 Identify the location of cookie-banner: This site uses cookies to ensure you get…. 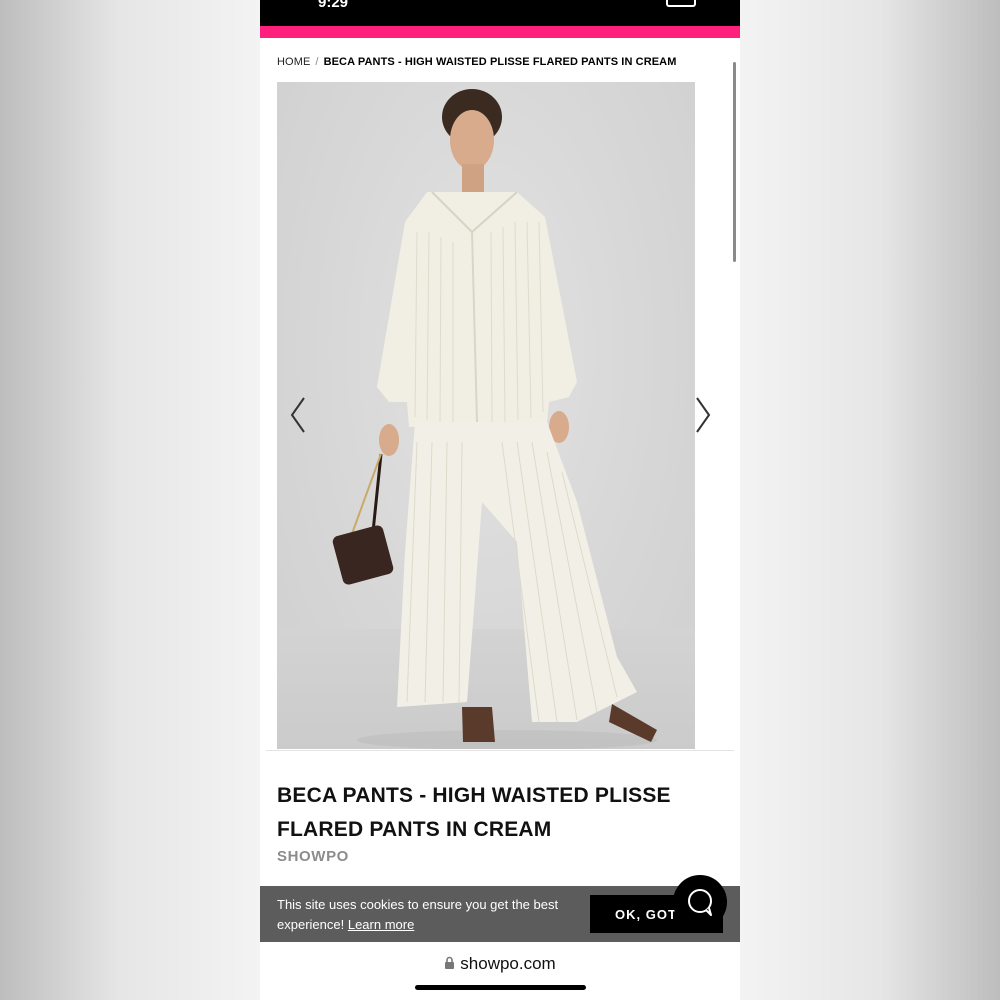
(500, 914).